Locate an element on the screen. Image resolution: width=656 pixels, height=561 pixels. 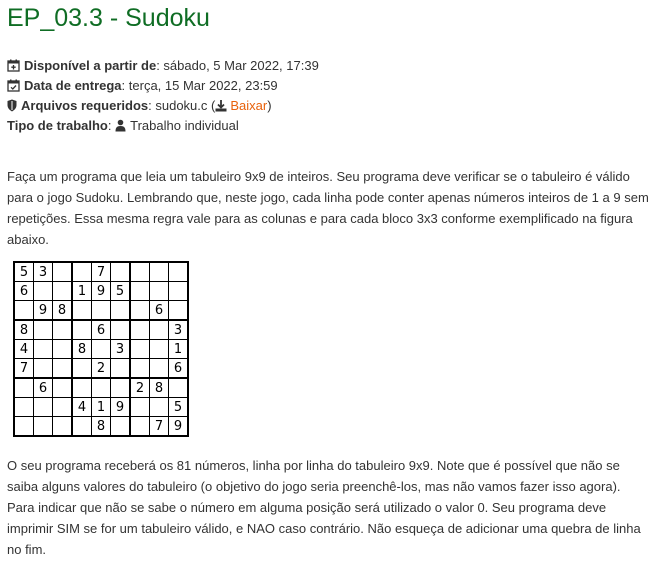
sudoku-cell: 2 is located at coordinates (101, 368).